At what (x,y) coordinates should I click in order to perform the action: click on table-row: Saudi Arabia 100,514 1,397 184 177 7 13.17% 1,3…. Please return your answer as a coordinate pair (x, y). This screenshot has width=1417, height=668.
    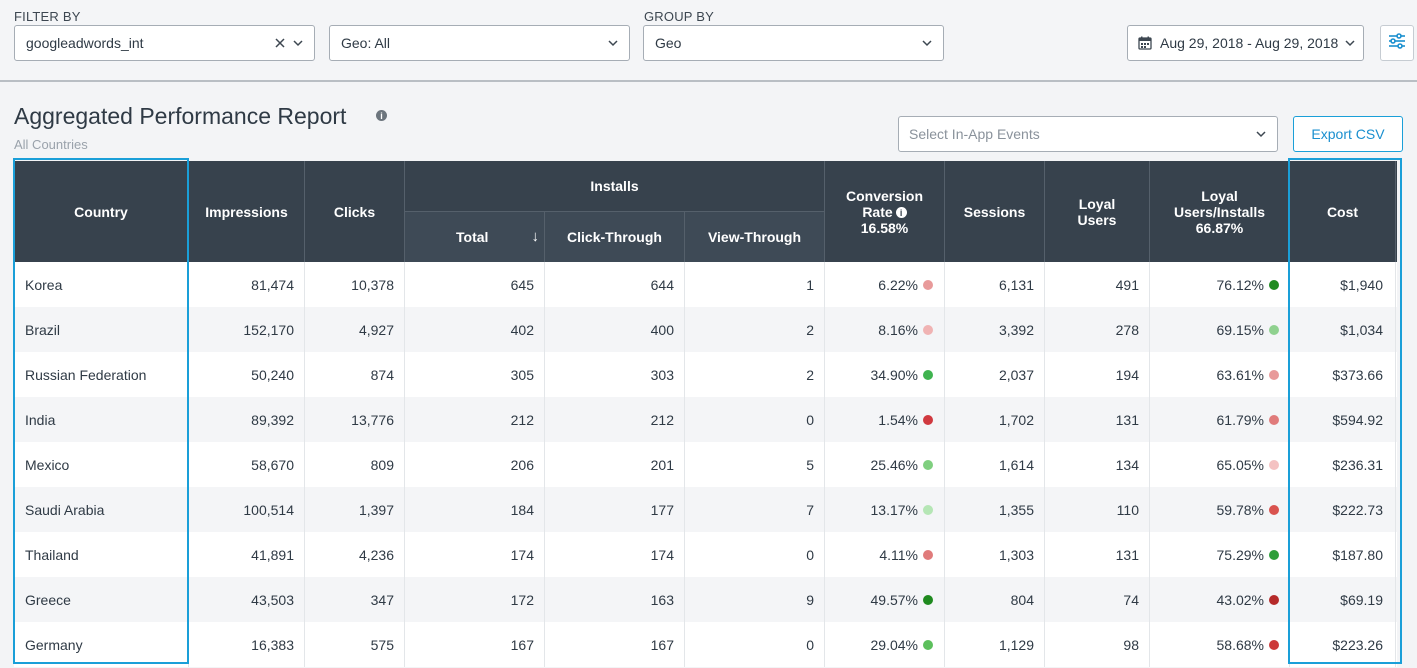
    Looking at the image, I should click on (705, 509).